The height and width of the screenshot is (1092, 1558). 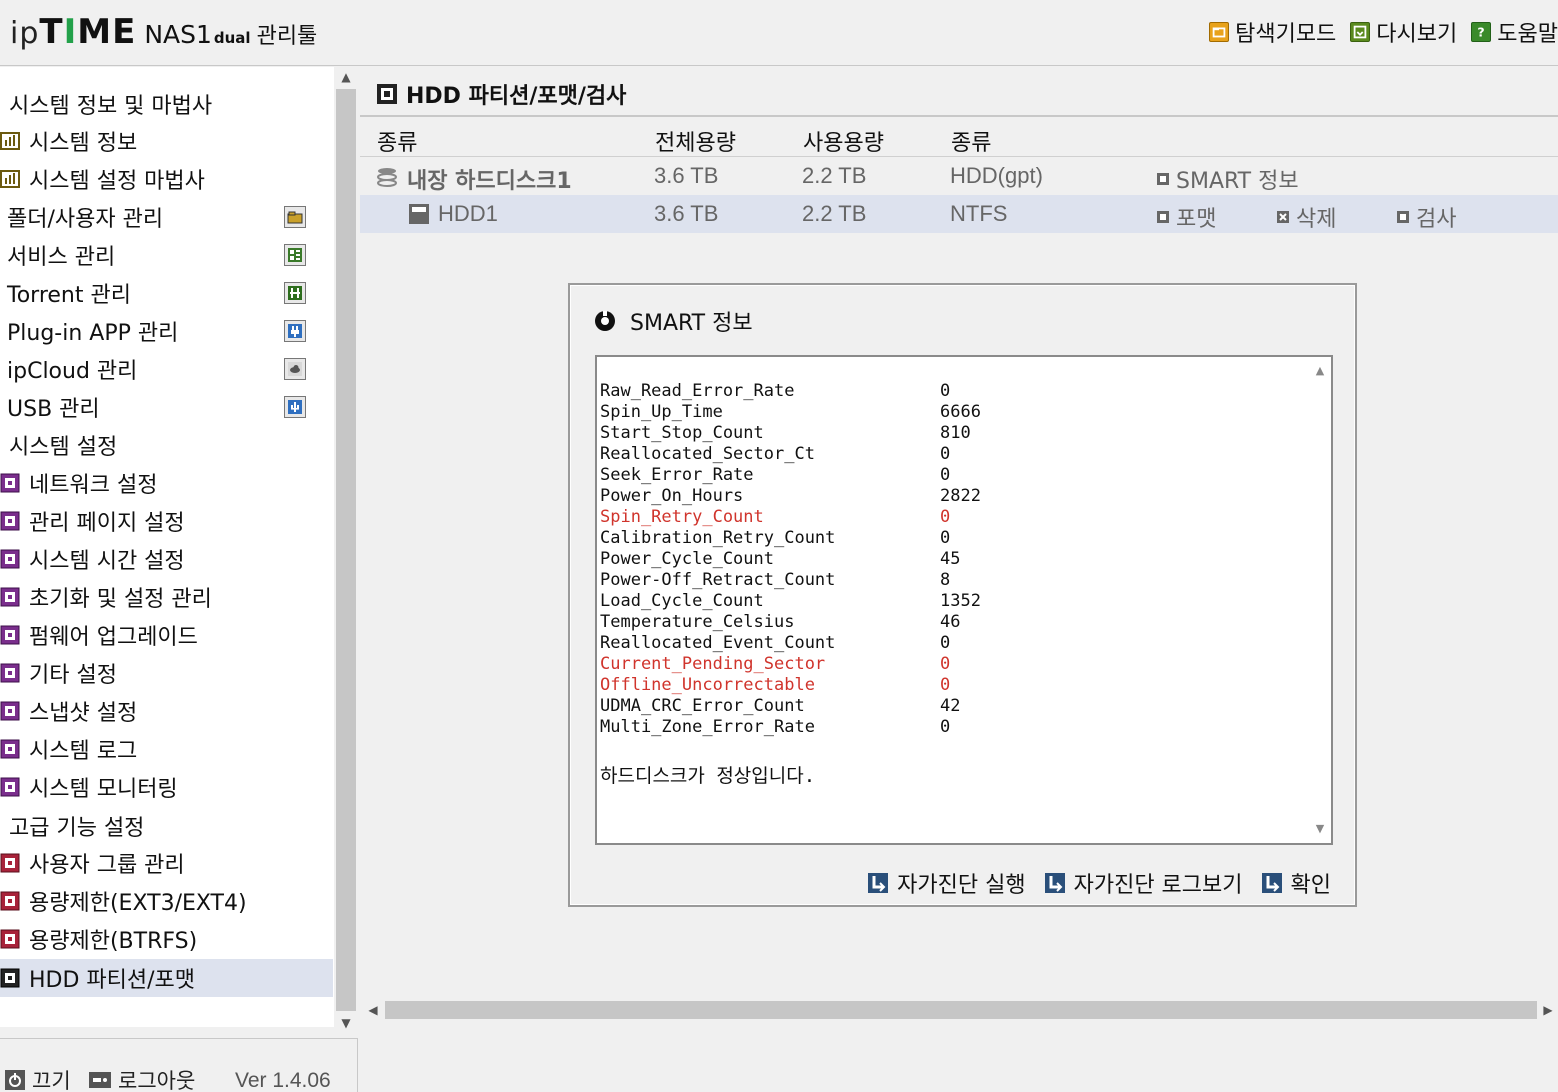 I want to click on smart-attribute-name: Power_On_Hours, so click(x=672, y=496).